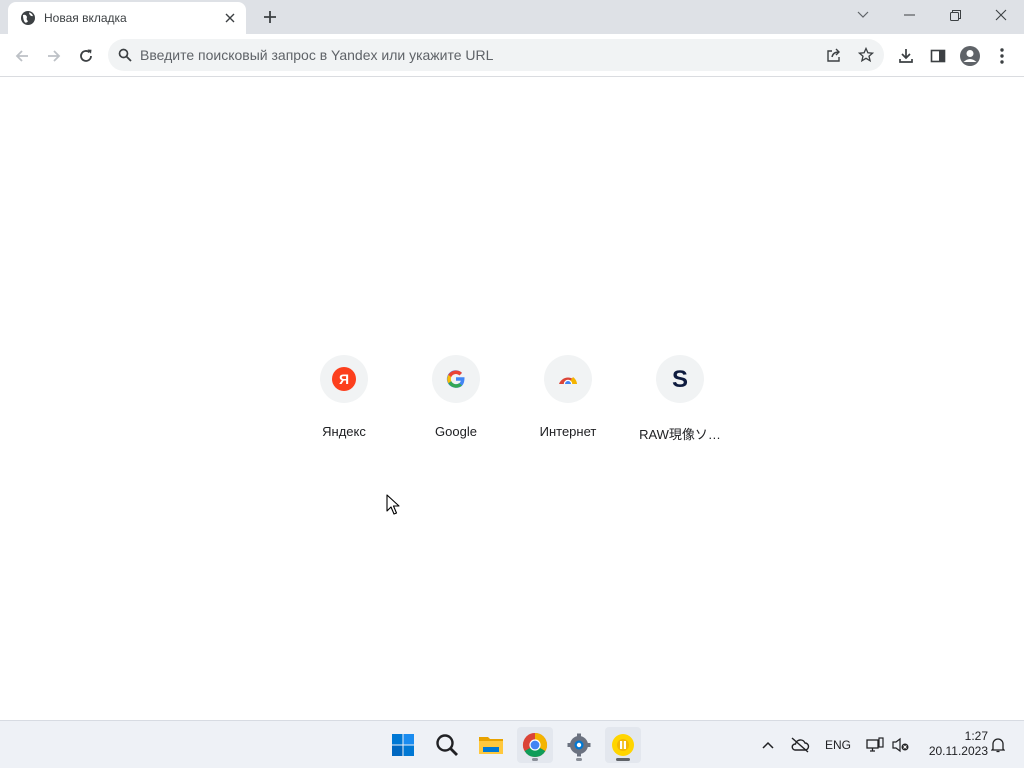 The width and height of the screenshot is (1024, 768). Describe the element at coordinates (970, 56) in the screenshot. I see `profile-avatar` at that location.